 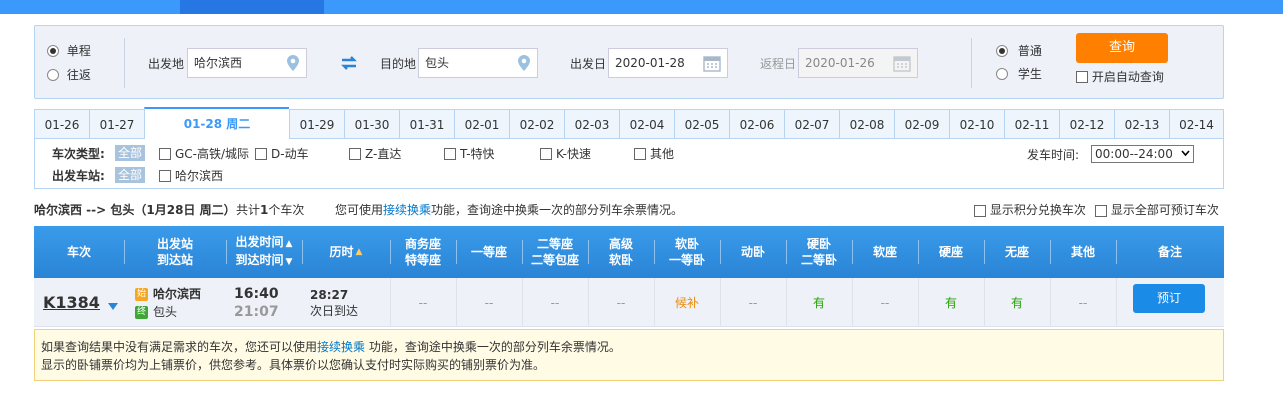 I want to click on filter-z: Z-直达, so click(x=375, y=153).